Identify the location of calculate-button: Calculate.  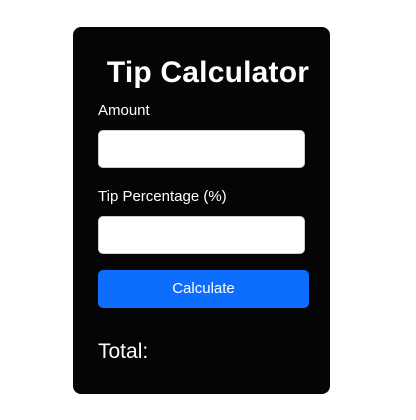
(203, 289).